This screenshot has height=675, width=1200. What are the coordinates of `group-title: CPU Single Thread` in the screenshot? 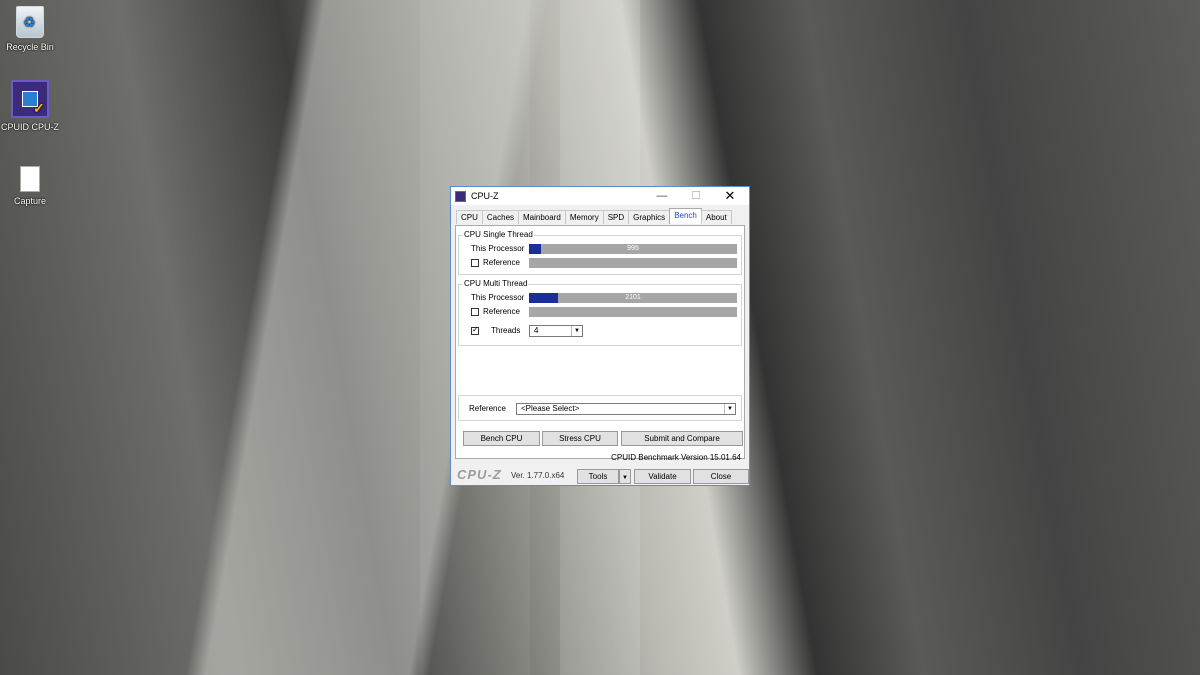 It's located at (498, 234).